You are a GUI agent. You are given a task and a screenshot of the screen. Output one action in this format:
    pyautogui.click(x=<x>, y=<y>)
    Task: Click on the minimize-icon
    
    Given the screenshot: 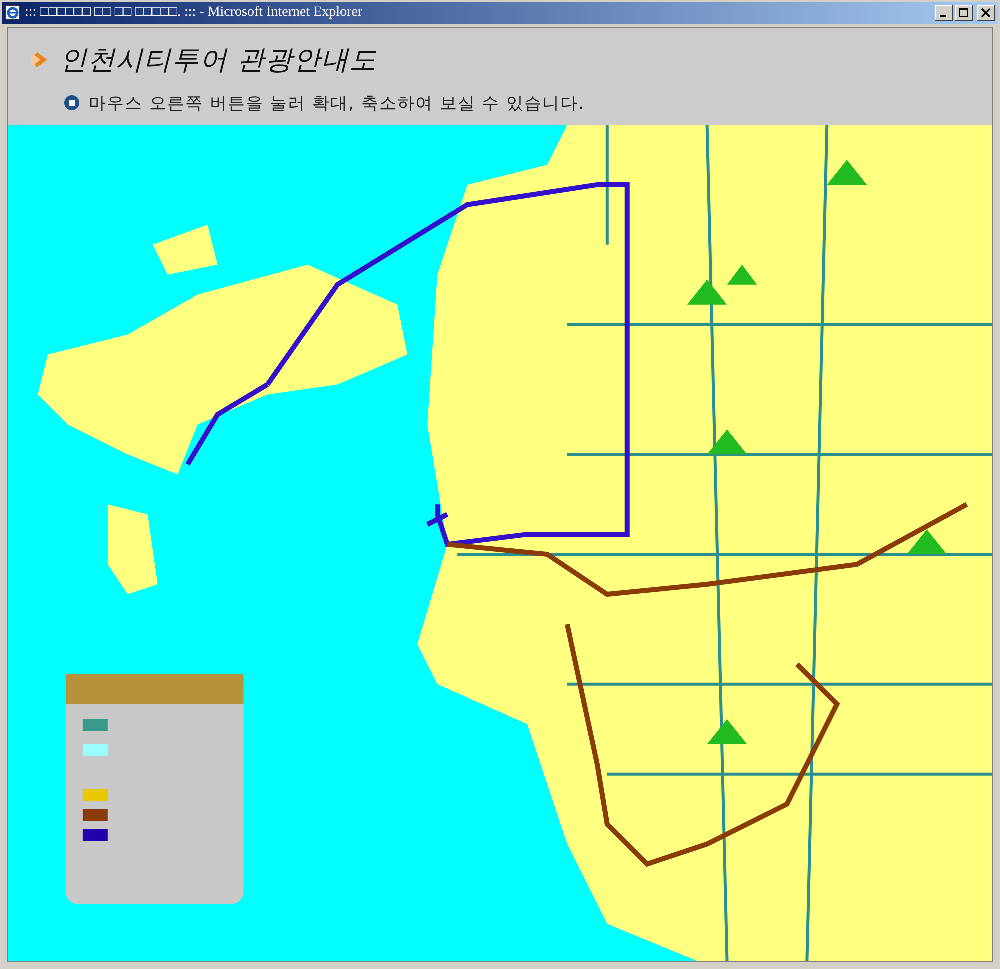 What is the action you would take?
    pyautogui.click(x=943, y=15)
    